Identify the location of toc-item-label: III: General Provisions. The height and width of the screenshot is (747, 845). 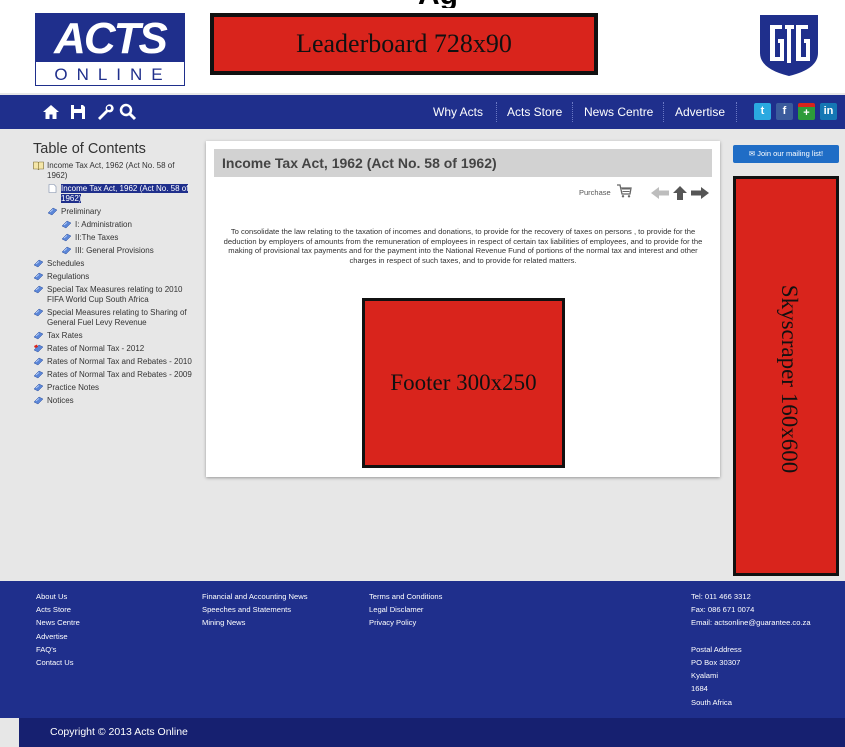
(114, 250).